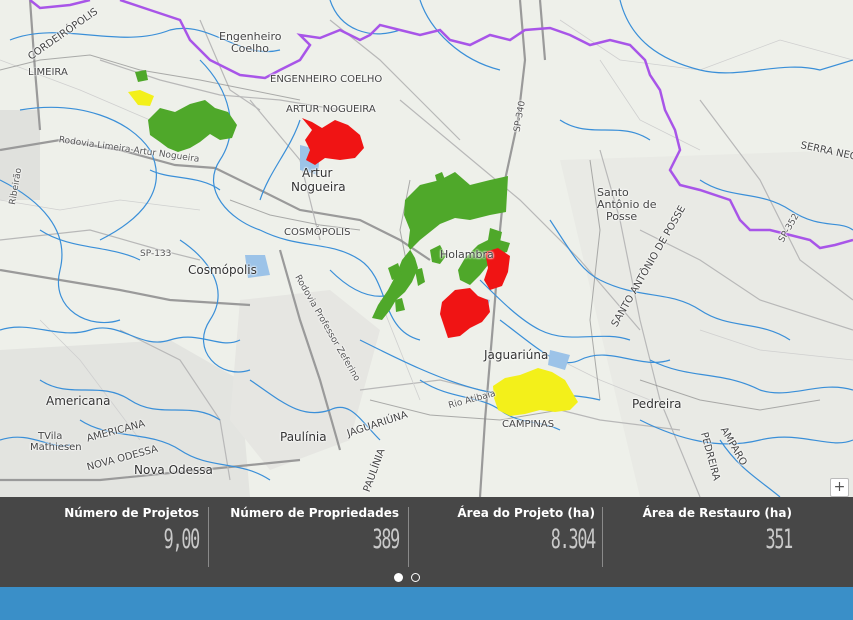  What do you see at coordinates (318, 187) in the screenshot?
I see `label-nogueira: Nogueira` at bounding box center [318, 187].